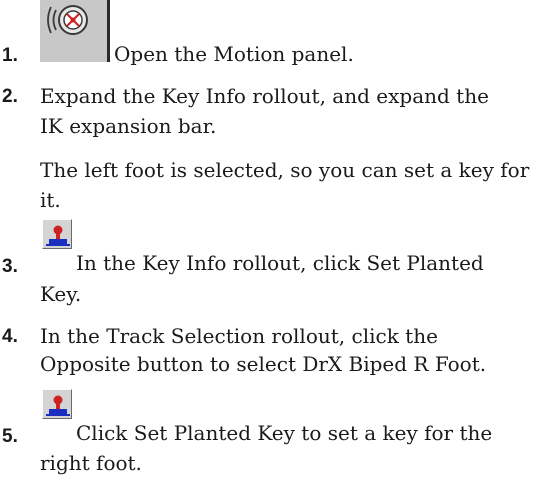 The height and width of the screenshot is (485, 546). Describe the element at coordinates (128, 126) in the screenshot. I see `step-text: IK expansion bar.` at that location.